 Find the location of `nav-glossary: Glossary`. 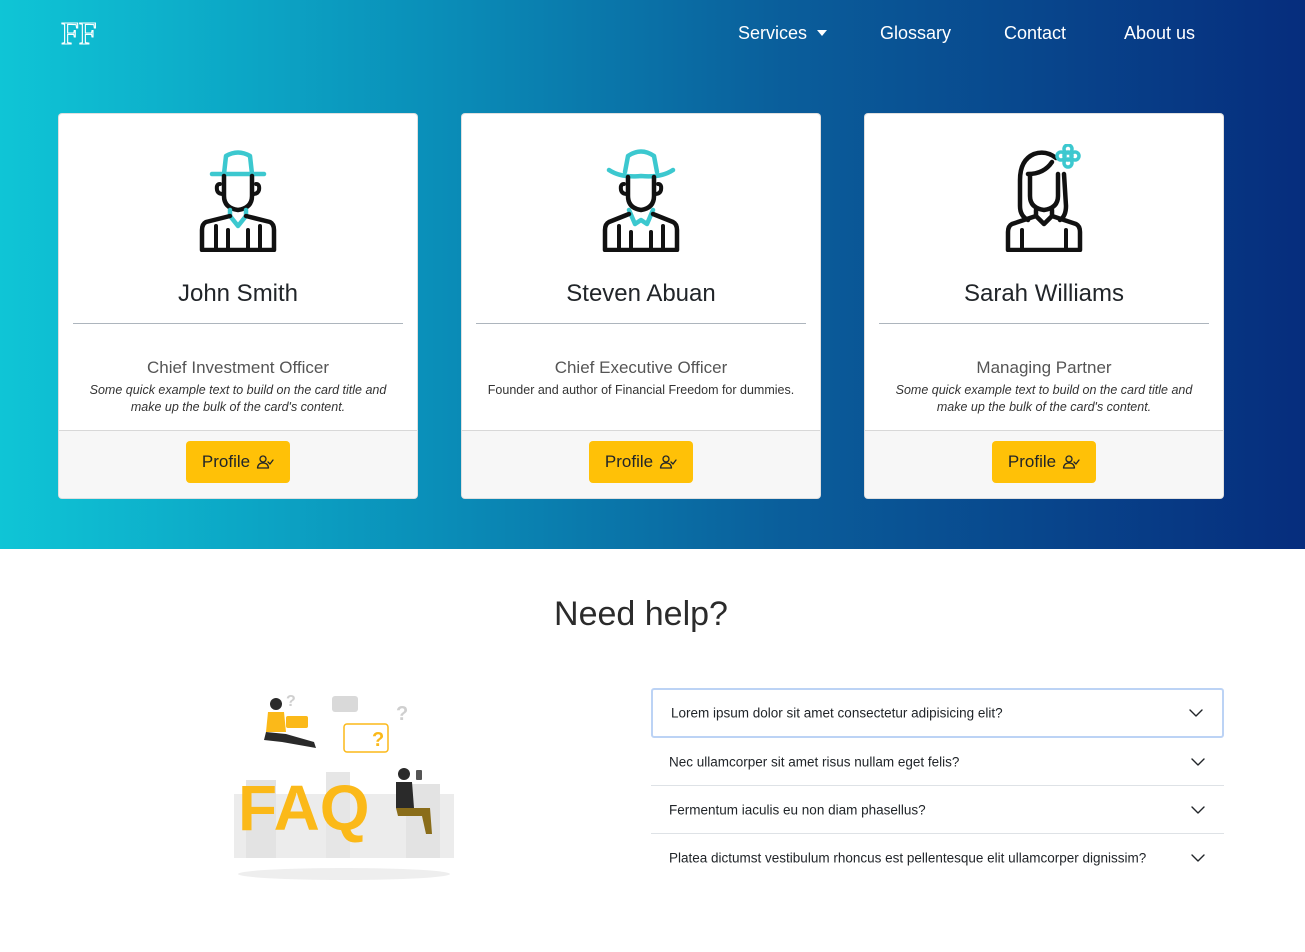

nav-glossary: Glossary is located at coordinates (915, 33).